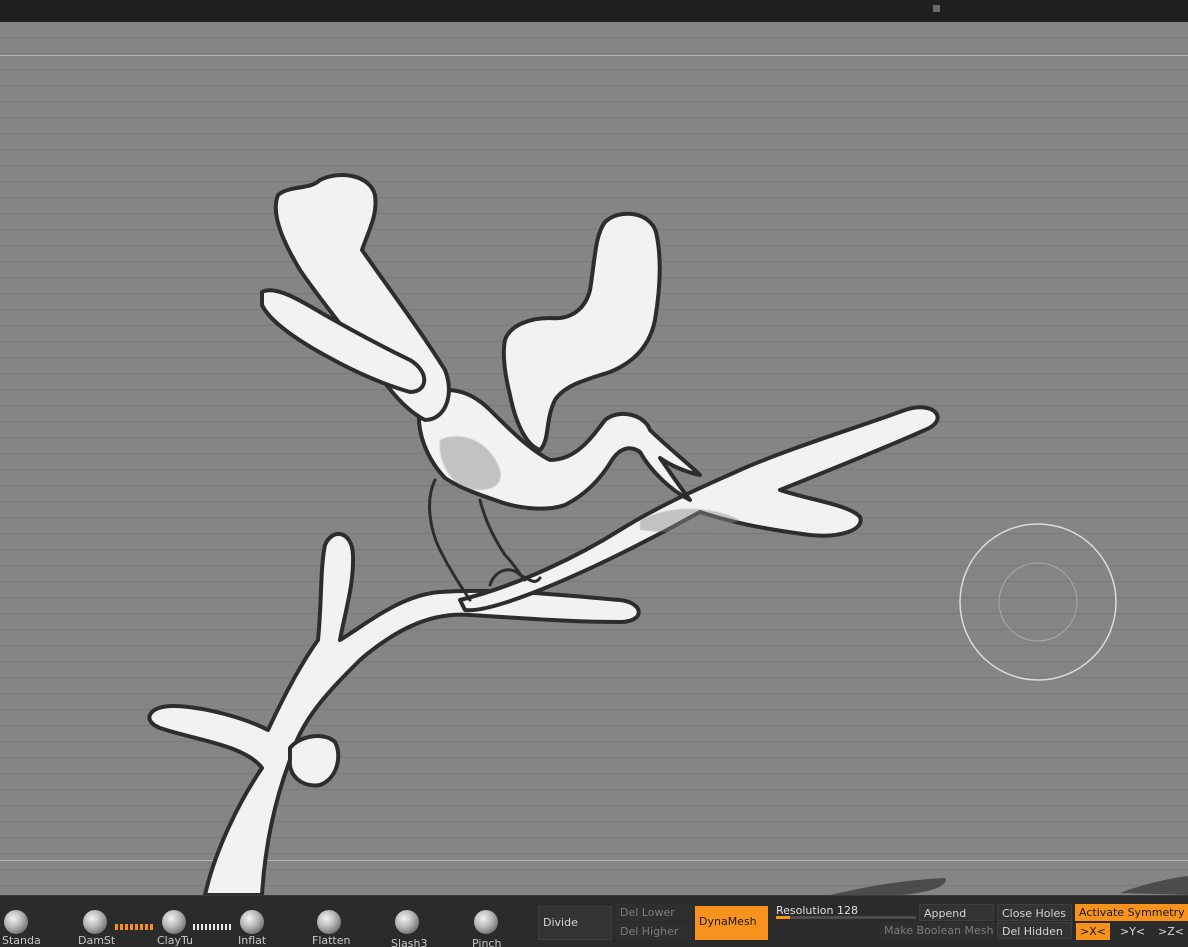 The image size is (1188, 947). Describe the element at coordinates (654, 912) in the screenshot. I see `del-lower-button: Del Lower` at that location.